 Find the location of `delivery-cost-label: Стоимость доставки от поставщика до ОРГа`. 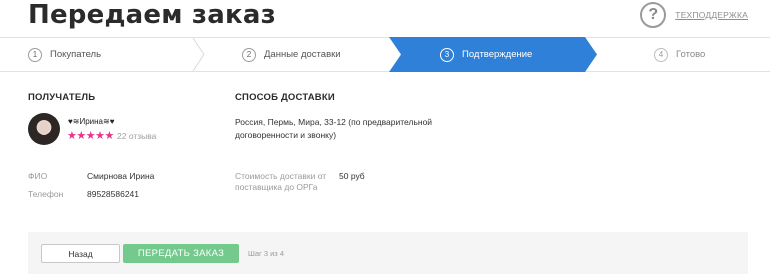

delivery-cost-label: Стоимость доставки от поставщика до ОРГа is located at coordinates (281, 181).